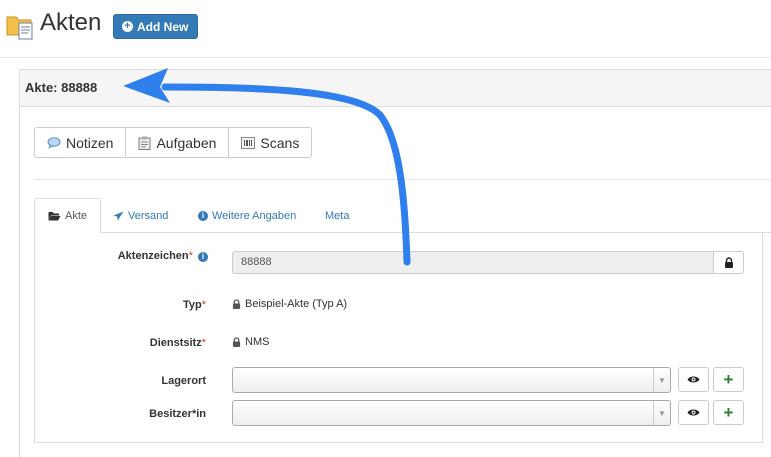 This screenshot has width=771, height=457. Describe the element at coordinates (395, 88) in the screenshot. I see `panel-heading: Akte: 88888` at that location.